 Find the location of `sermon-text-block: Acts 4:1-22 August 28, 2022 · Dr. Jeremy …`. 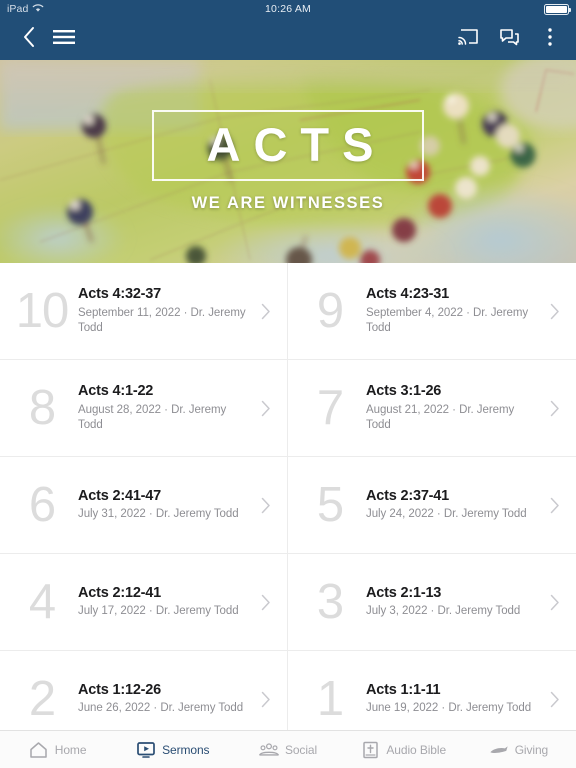

sermon-text-block: Acts 4:1-22 August 28, 2022 · Dr. Jeremy … is located at coordinates (167, 408).